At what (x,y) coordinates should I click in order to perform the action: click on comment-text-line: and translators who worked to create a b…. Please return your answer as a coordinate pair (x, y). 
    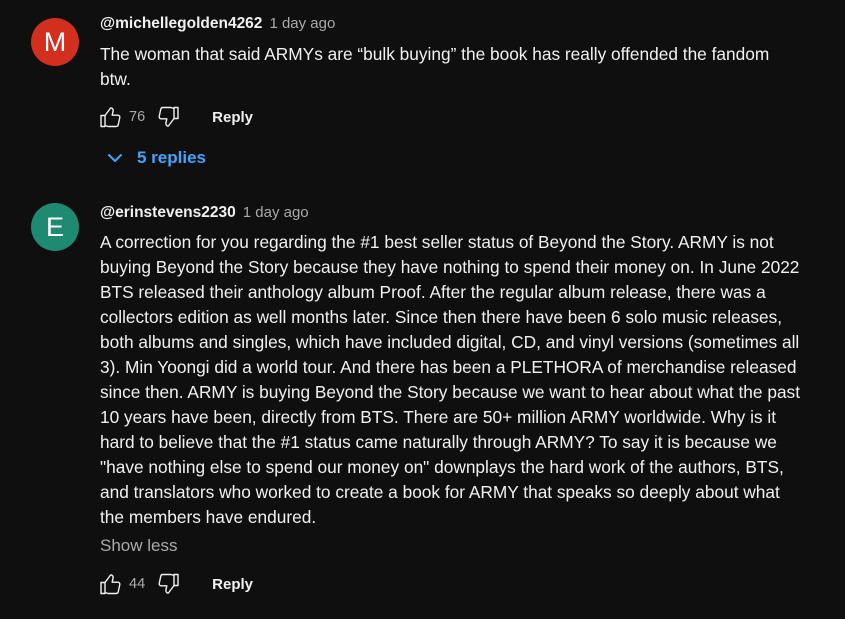
    Looking at the image, I should click on (440, 492).